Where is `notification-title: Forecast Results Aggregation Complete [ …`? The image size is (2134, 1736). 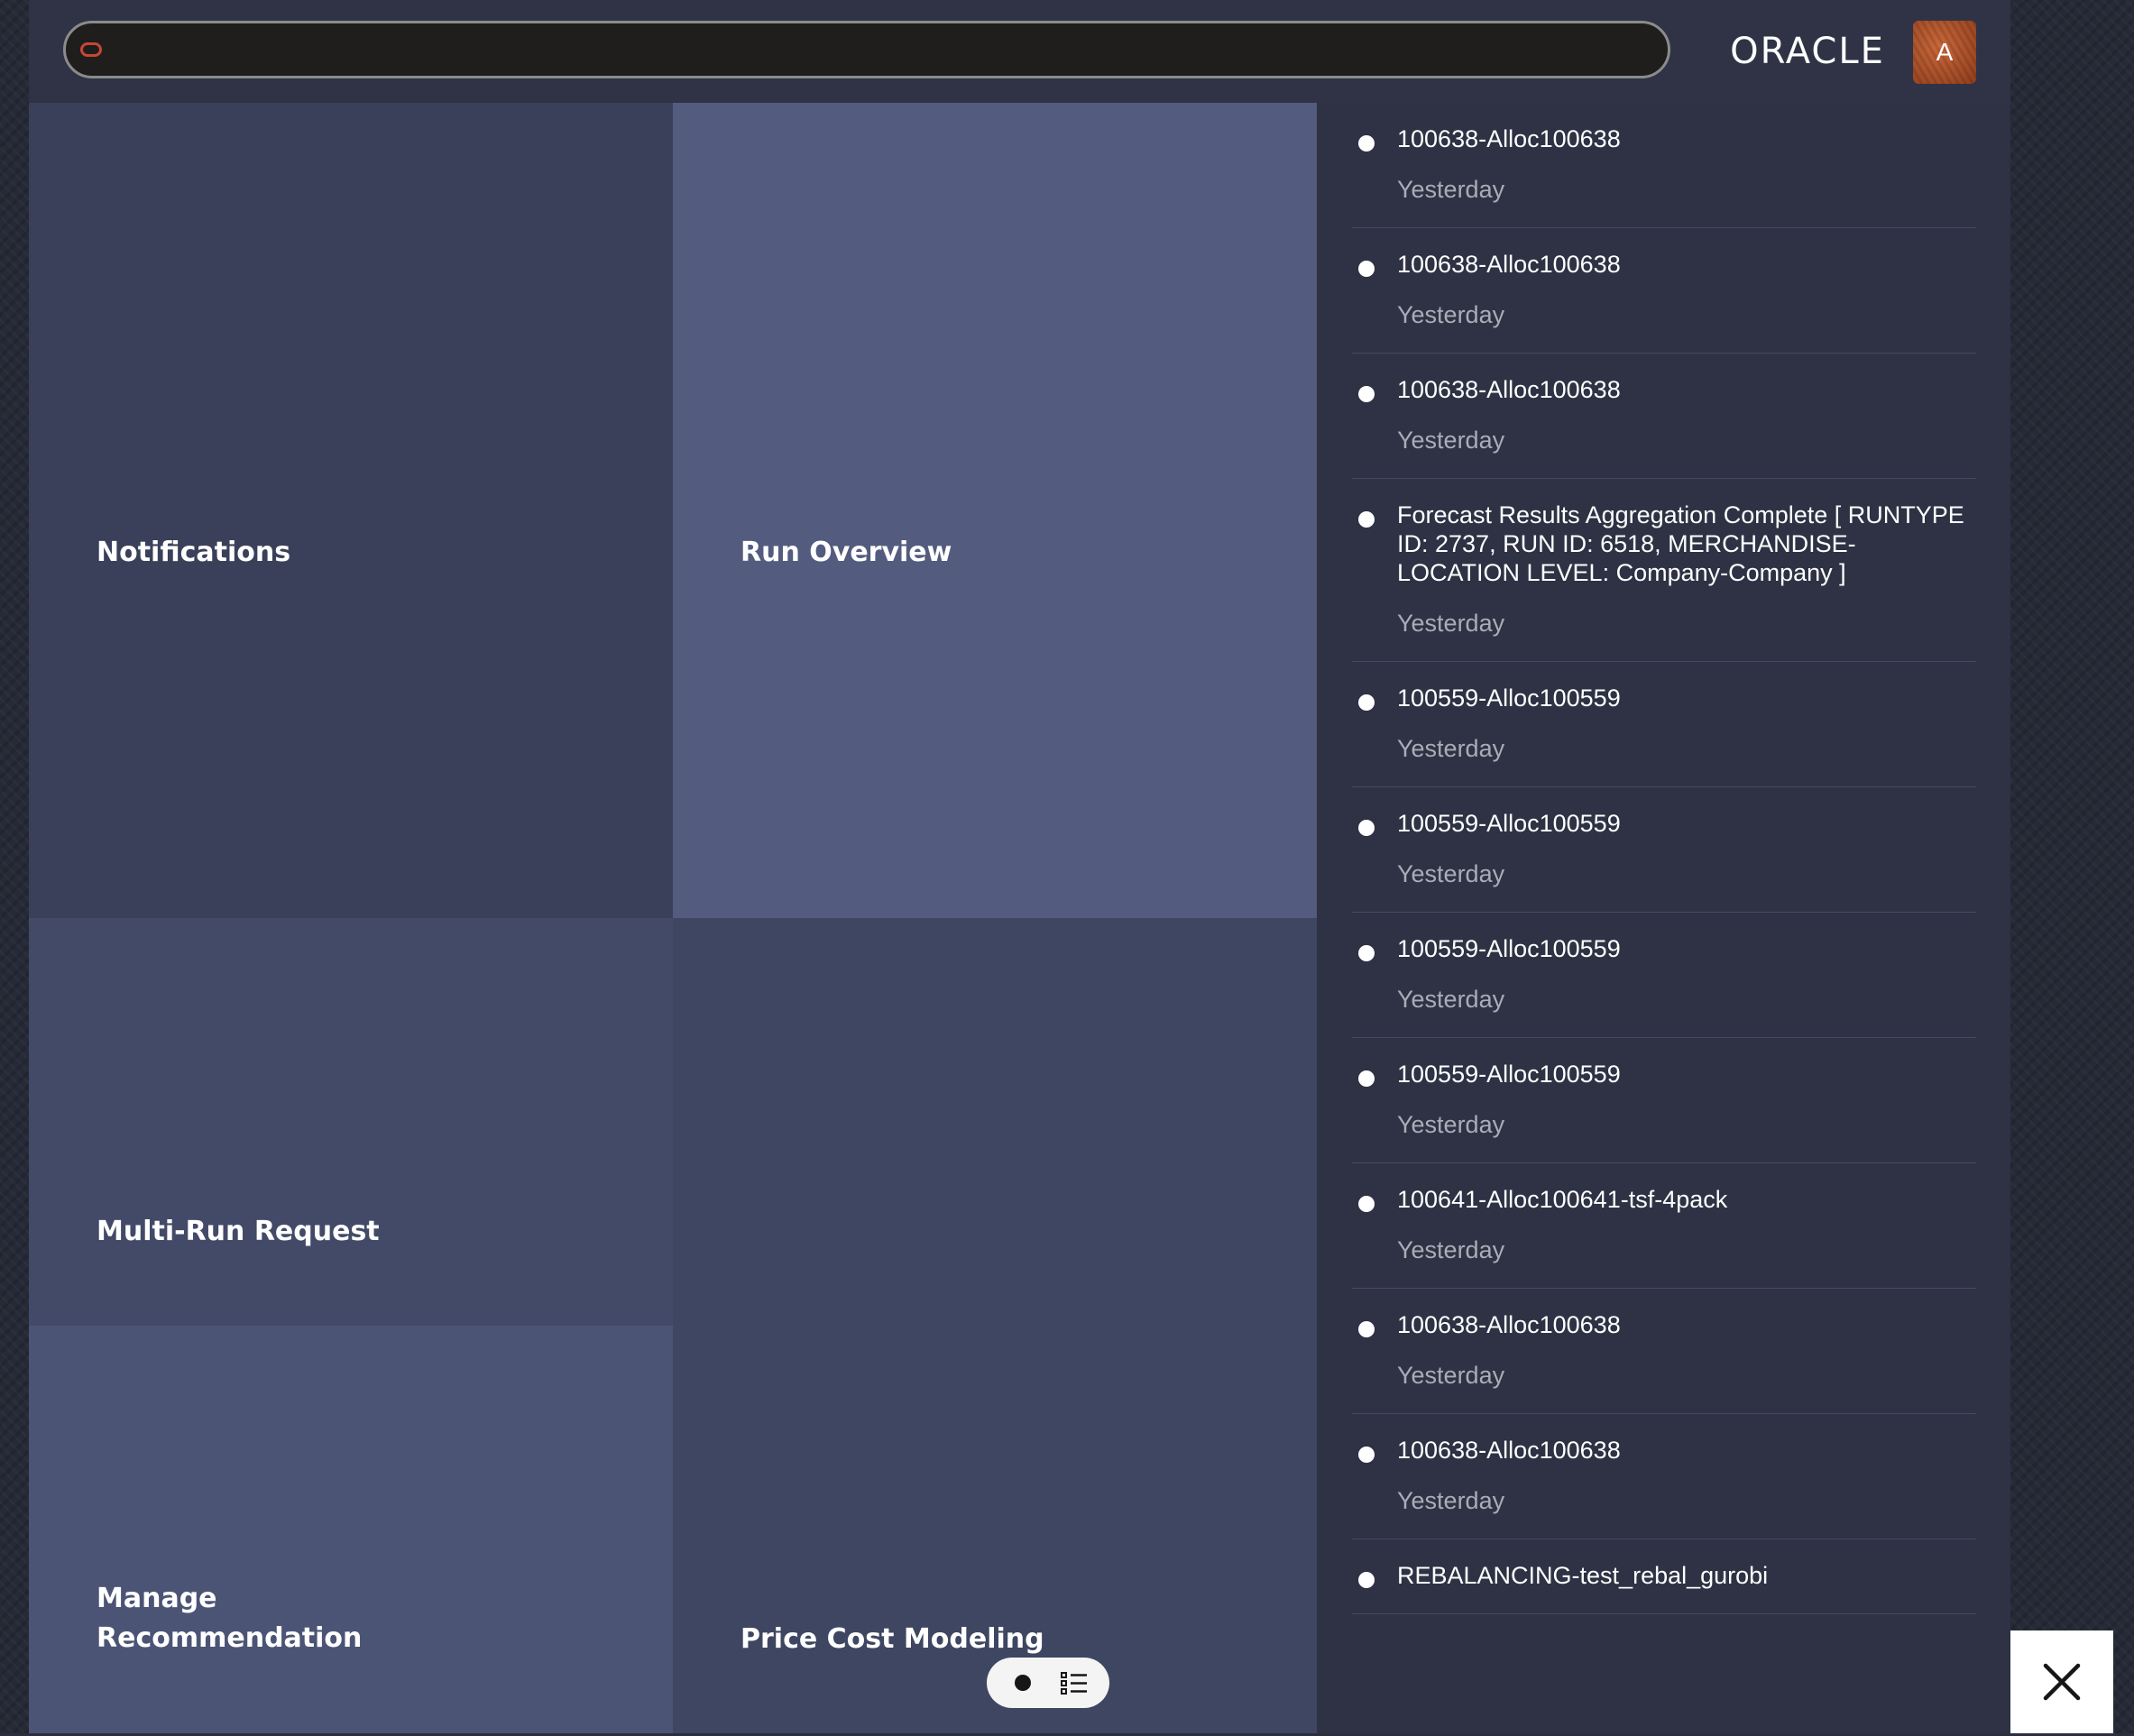
notification-title: Forecast Results Aggregation Complete [ … is located at coordinates (1680, 543).